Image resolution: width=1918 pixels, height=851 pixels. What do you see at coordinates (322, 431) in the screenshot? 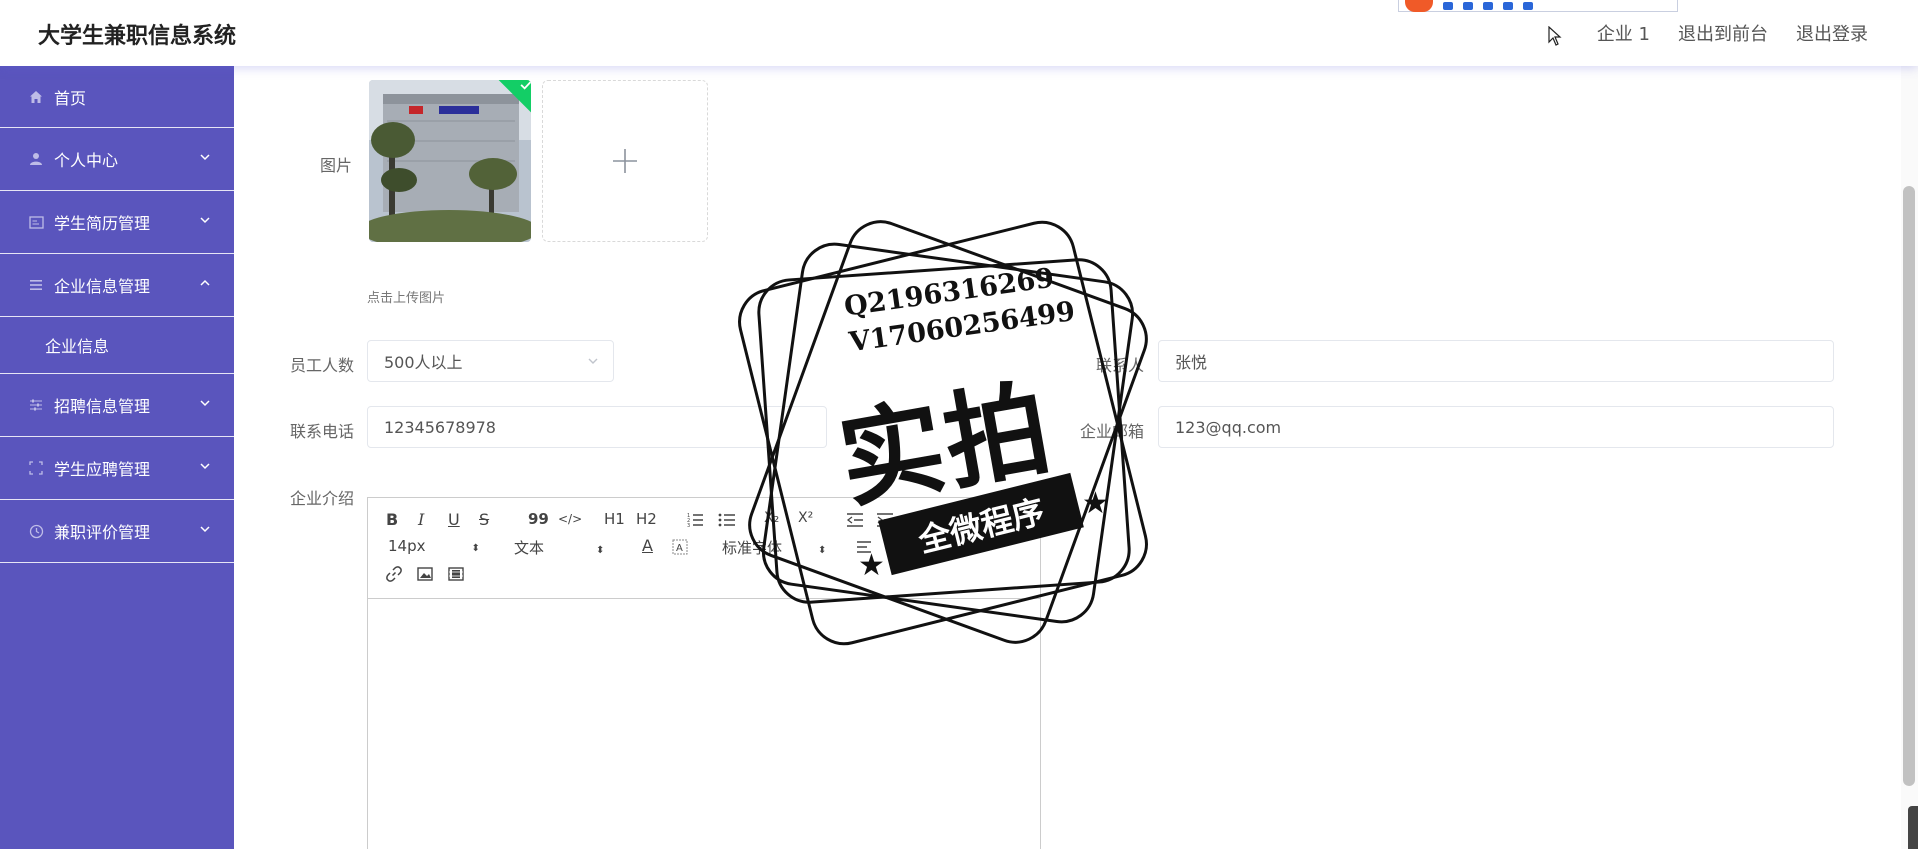
I see `phone-label: 联系电话` at bounding box center [322, 431].